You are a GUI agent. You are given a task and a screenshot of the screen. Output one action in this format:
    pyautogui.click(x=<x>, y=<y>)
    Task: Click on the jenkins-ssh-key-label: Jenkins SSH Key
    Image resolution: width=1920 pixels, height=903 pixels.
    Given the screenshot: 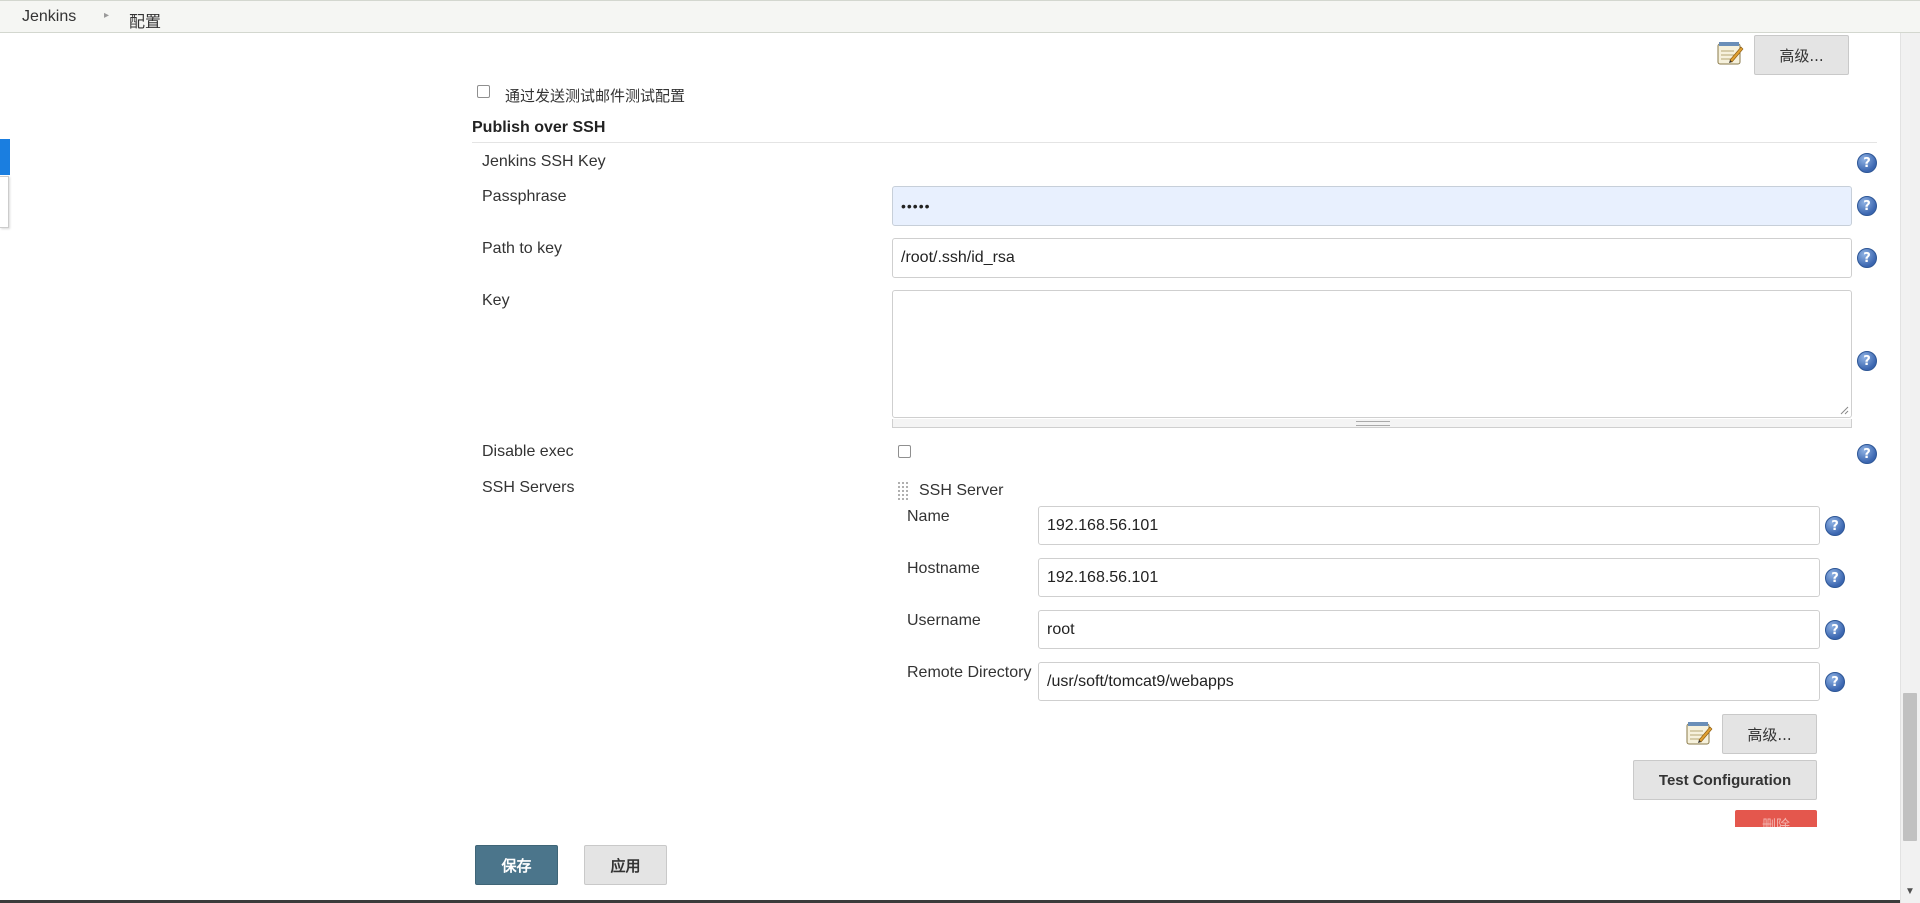 What is the action you would take?
    pyautogui.click(x=544, y=161)
    